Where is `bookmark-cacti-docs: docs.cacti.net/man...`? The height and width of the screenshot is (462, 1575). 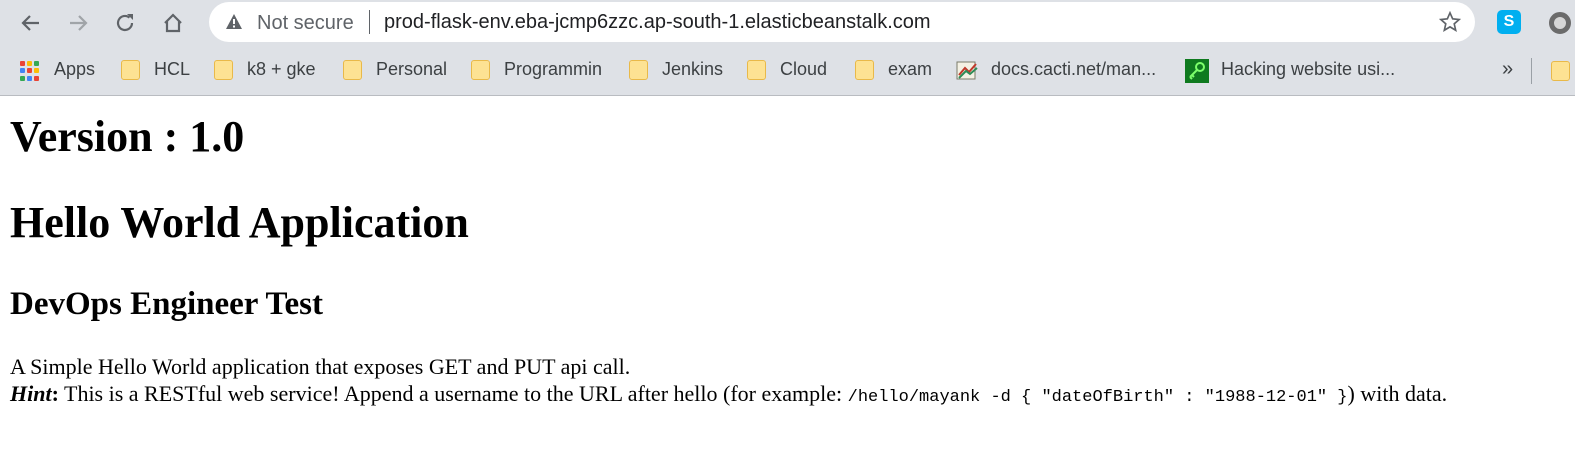 bookmark-cacti-docs: docs.cacti.net/man... is located at coordinates (1055, 70).